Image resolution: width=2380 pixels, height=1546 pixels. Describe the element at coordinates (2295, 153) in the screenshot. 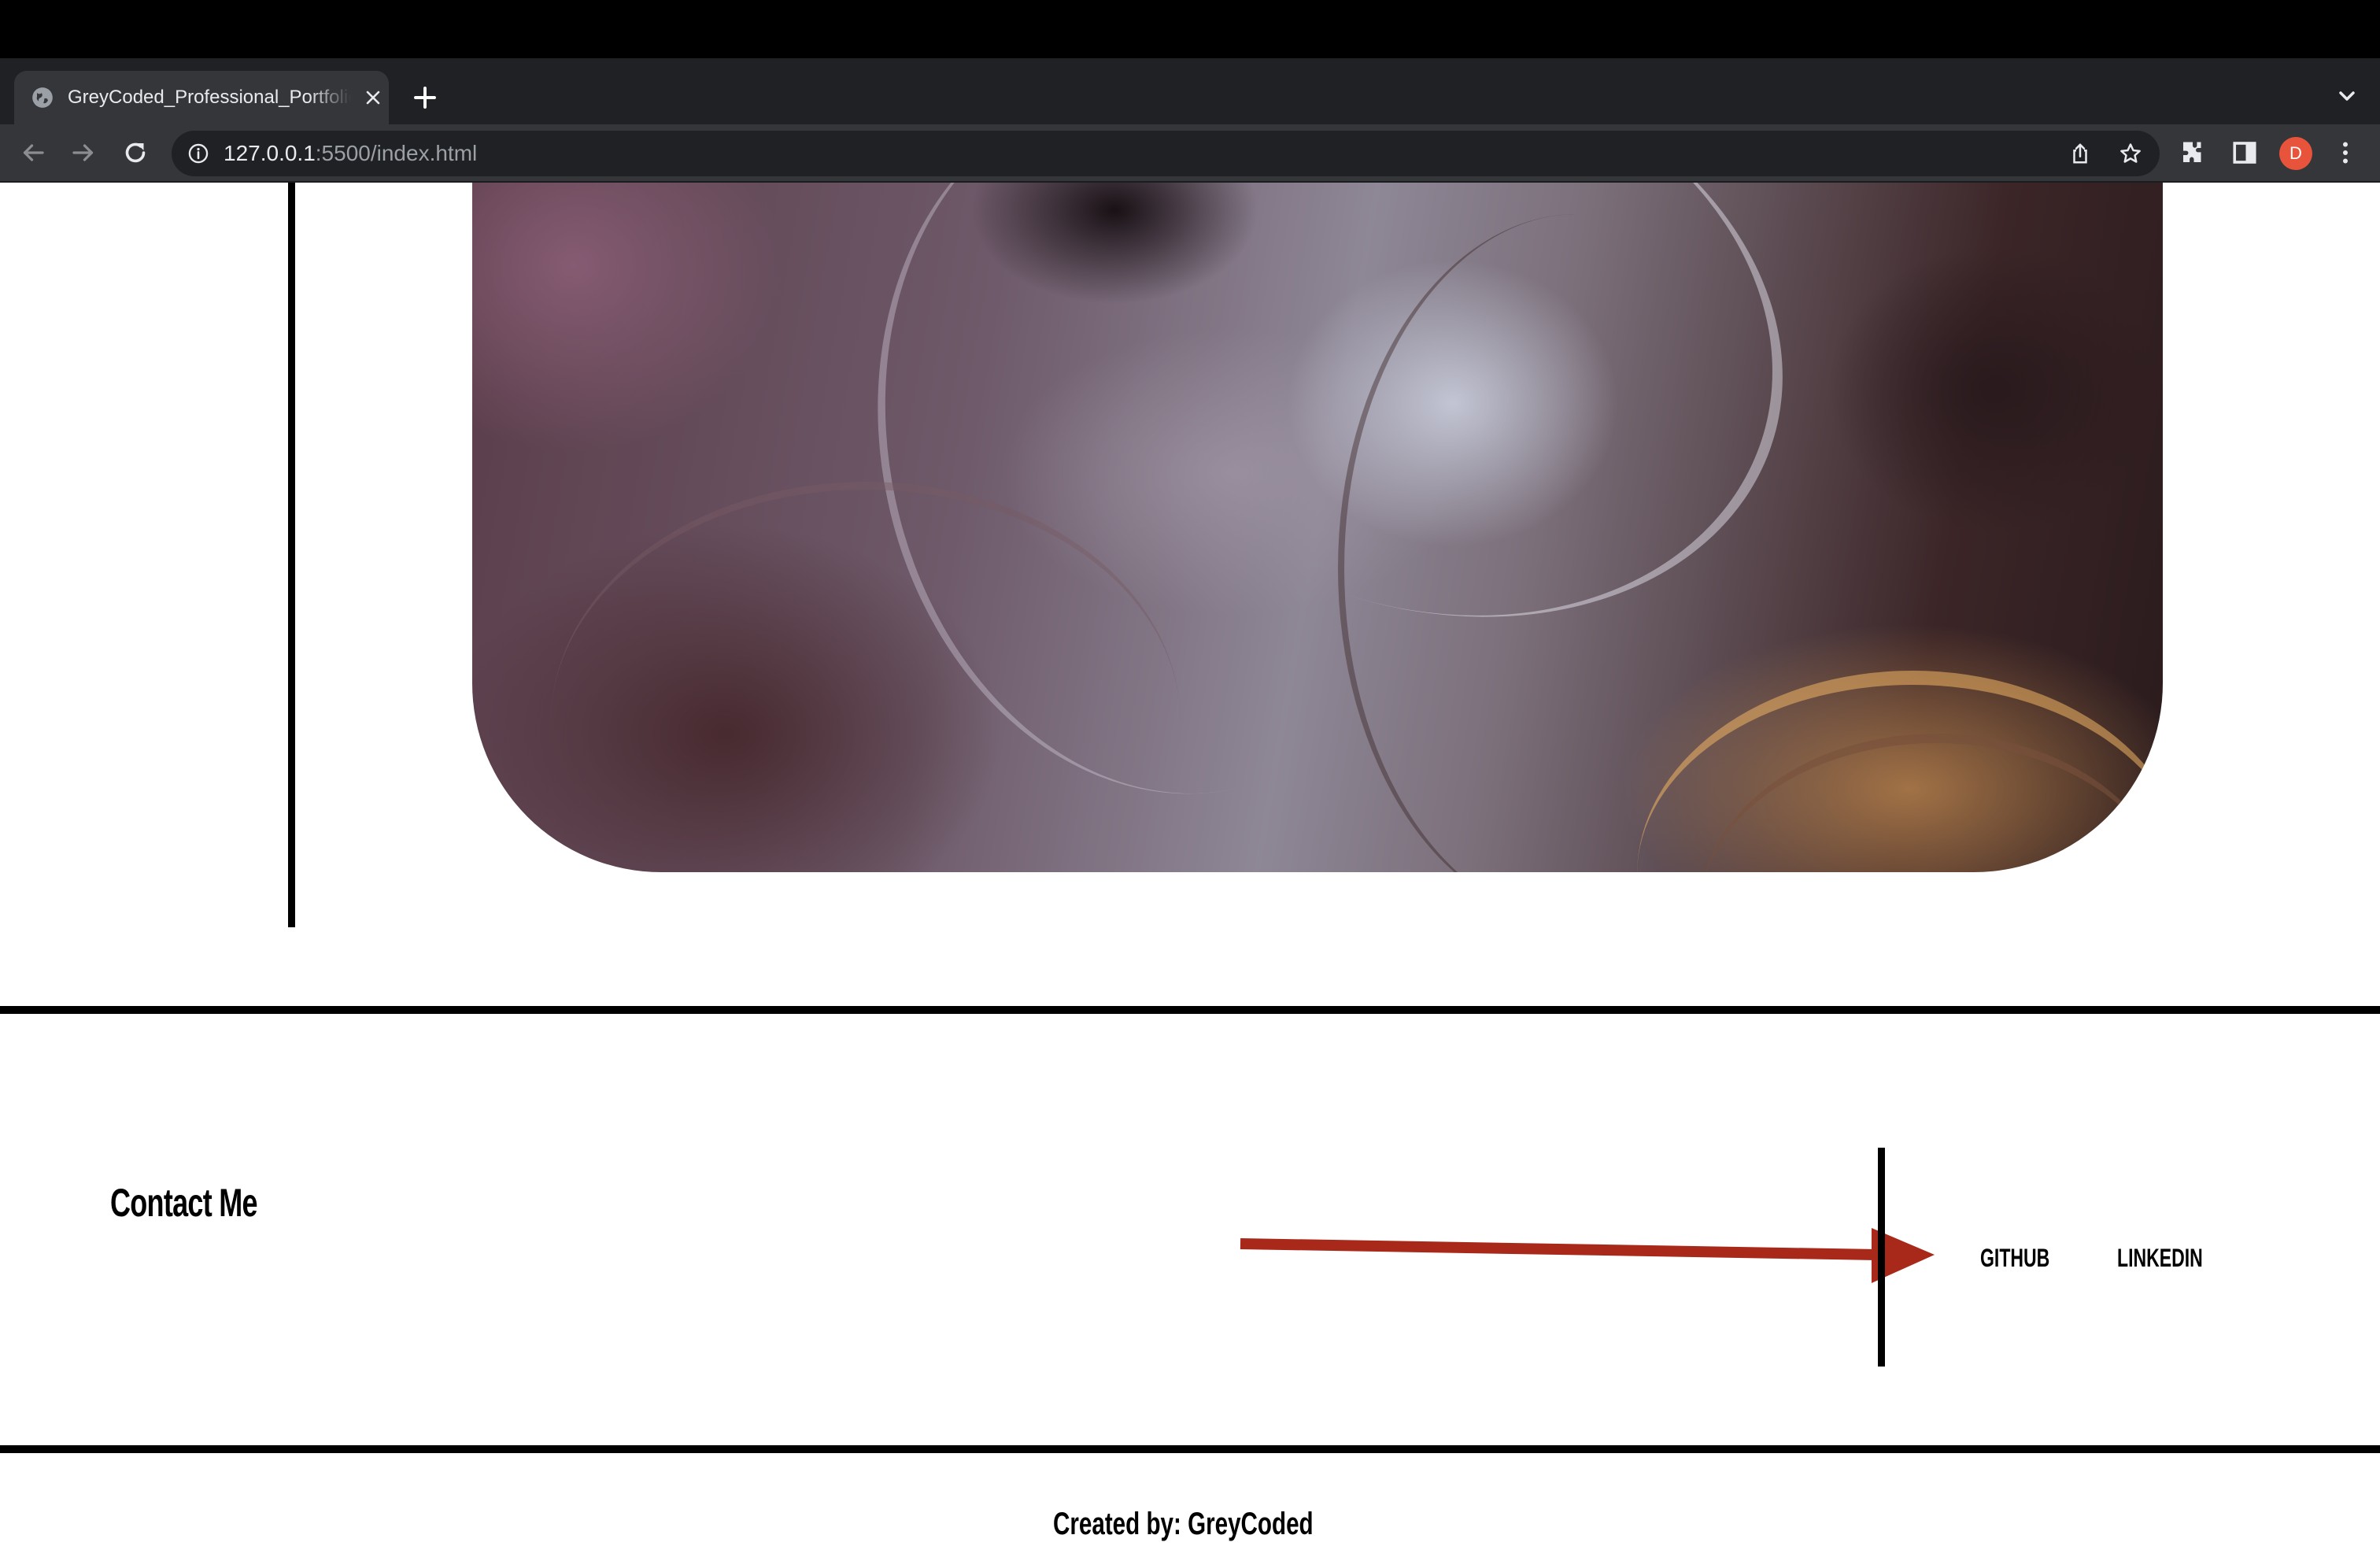

I see `profile-avatar: D` at that location.